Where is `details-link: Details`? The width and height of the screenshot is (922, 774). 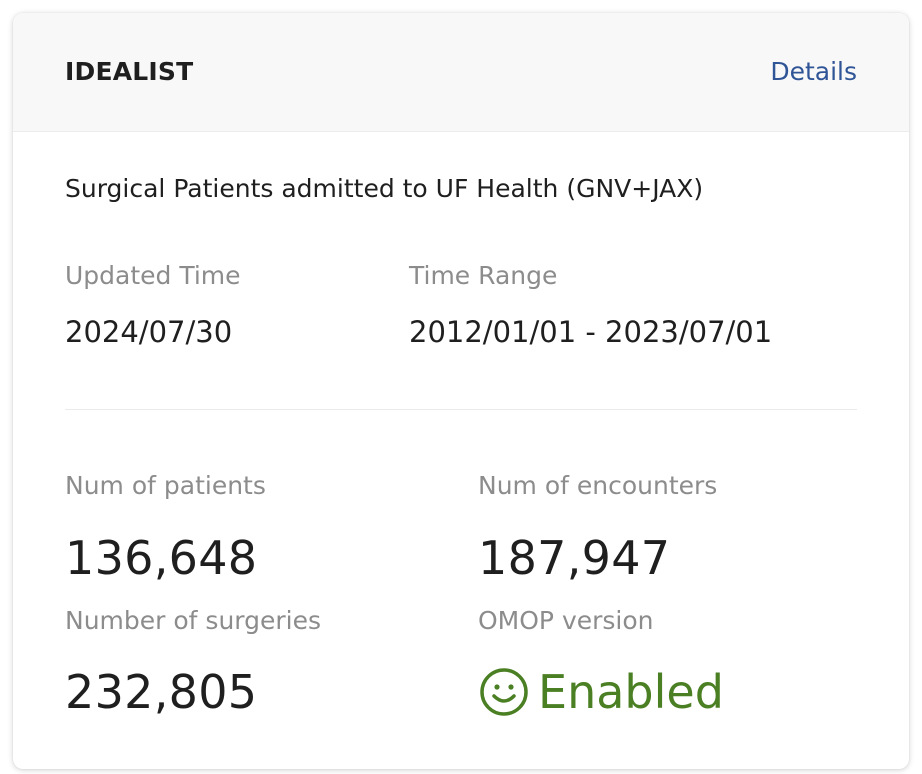
details-link: Details is located at coordinates (813, 71).